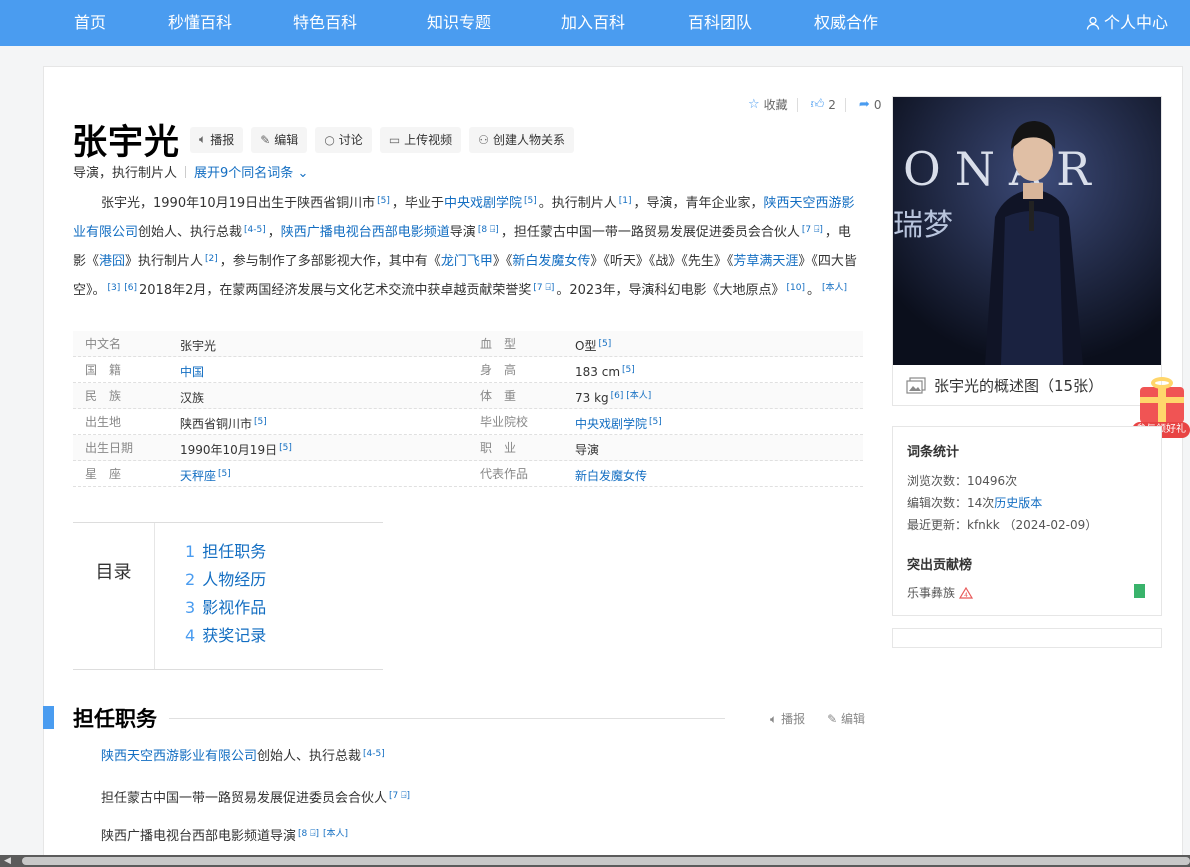 The height and width of the screenshot is (867, 1190). I want to click on contributor: 乐事彝族 4, so click(940, 592).